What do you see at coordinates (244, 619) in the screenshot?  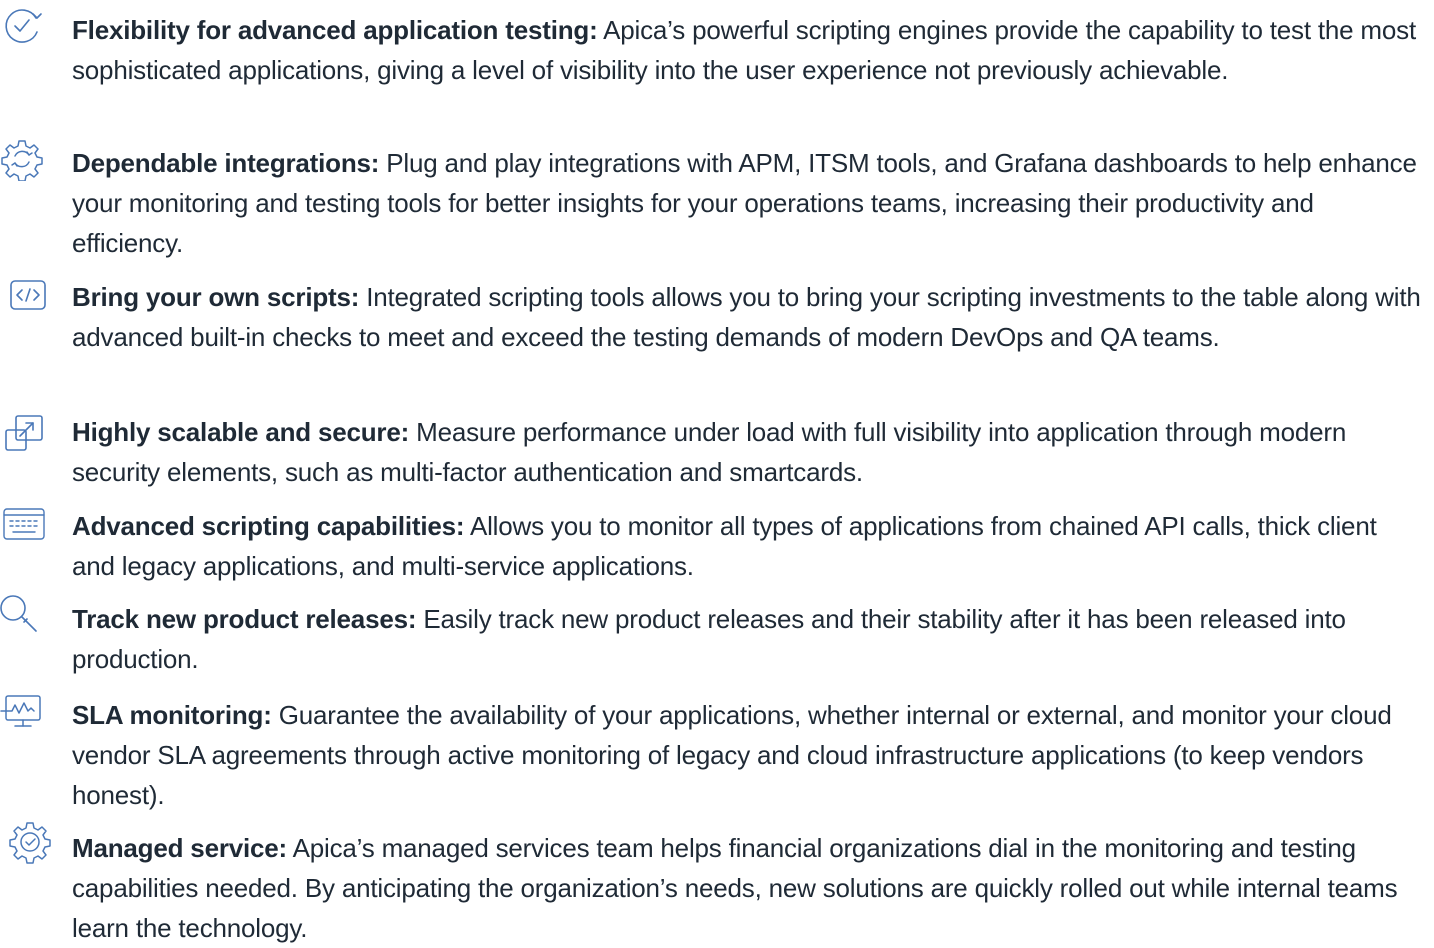 I see `feature-title: Track new product releases:` at bounding box center [244, 619].